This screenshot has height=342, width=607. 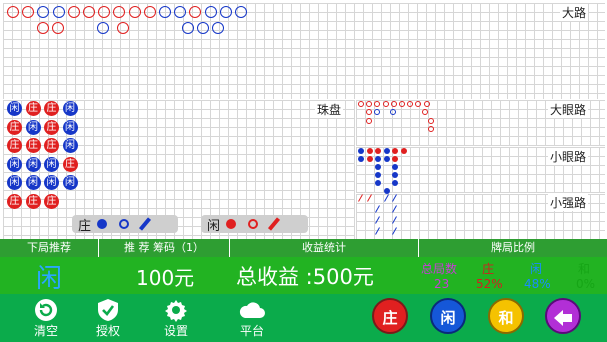 What do you see at coordinates (329, 109) in the screenshot?
I see `bead-plate-label: 珠盘` at bounding box center [329, 109].